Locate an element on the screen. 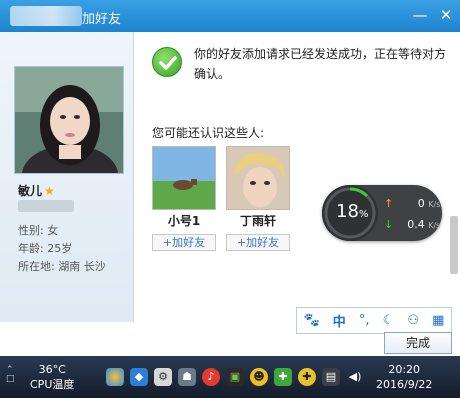  usage-percent: 18% is located at coordinates (352, 211).